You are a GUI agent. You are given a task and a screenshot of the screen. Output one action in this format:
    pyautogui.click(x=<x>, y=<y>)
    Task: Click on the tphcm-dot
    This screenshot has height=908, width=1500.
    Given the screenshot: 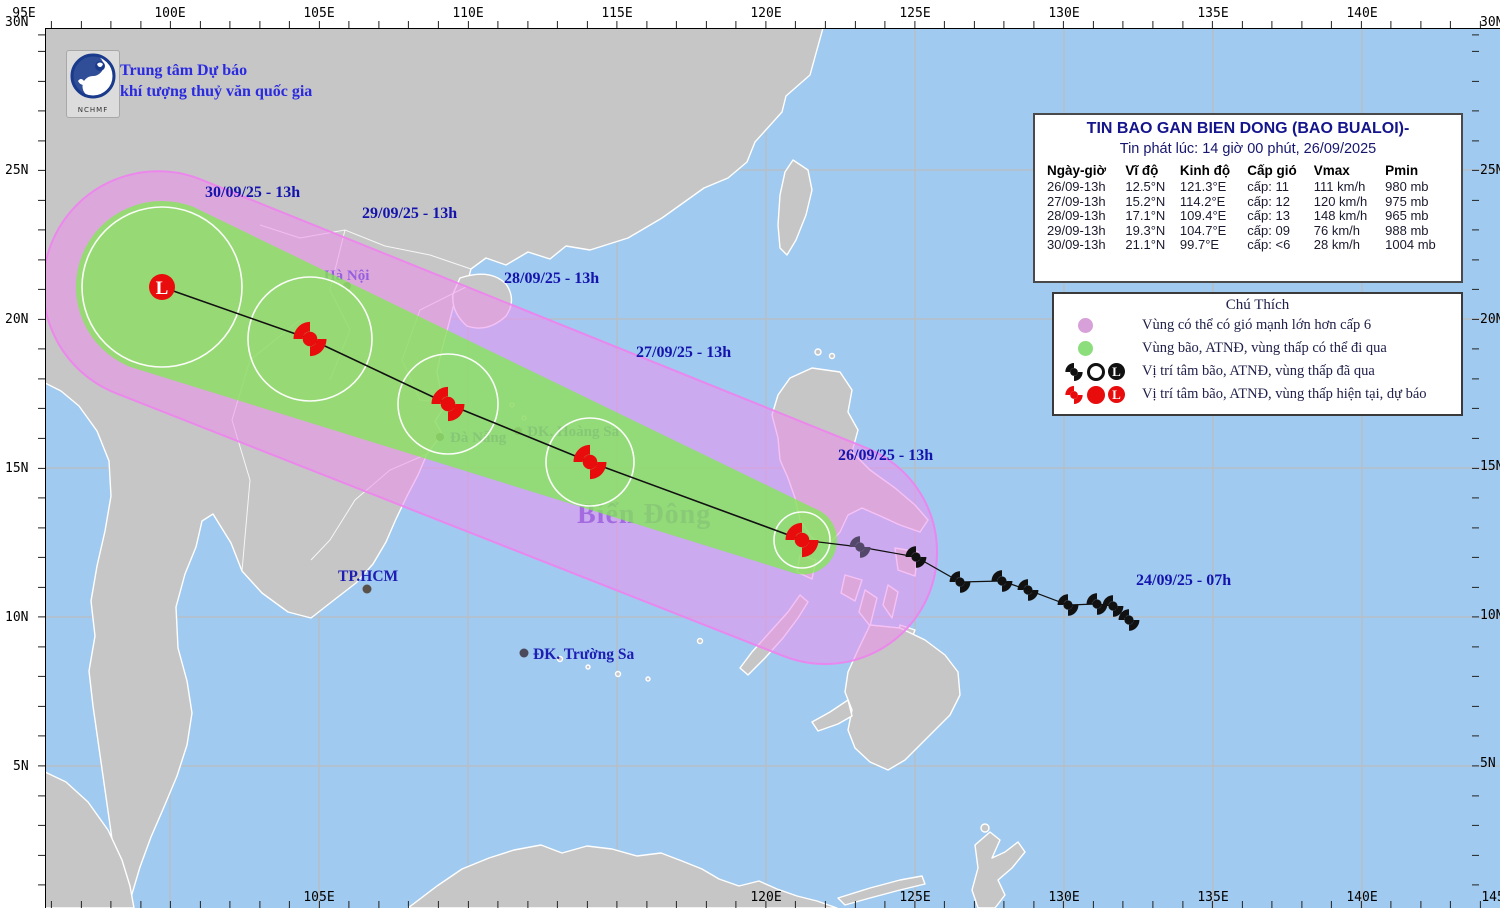 What is the action you would take?
    pyautogui.click(x=367, y=589)
    